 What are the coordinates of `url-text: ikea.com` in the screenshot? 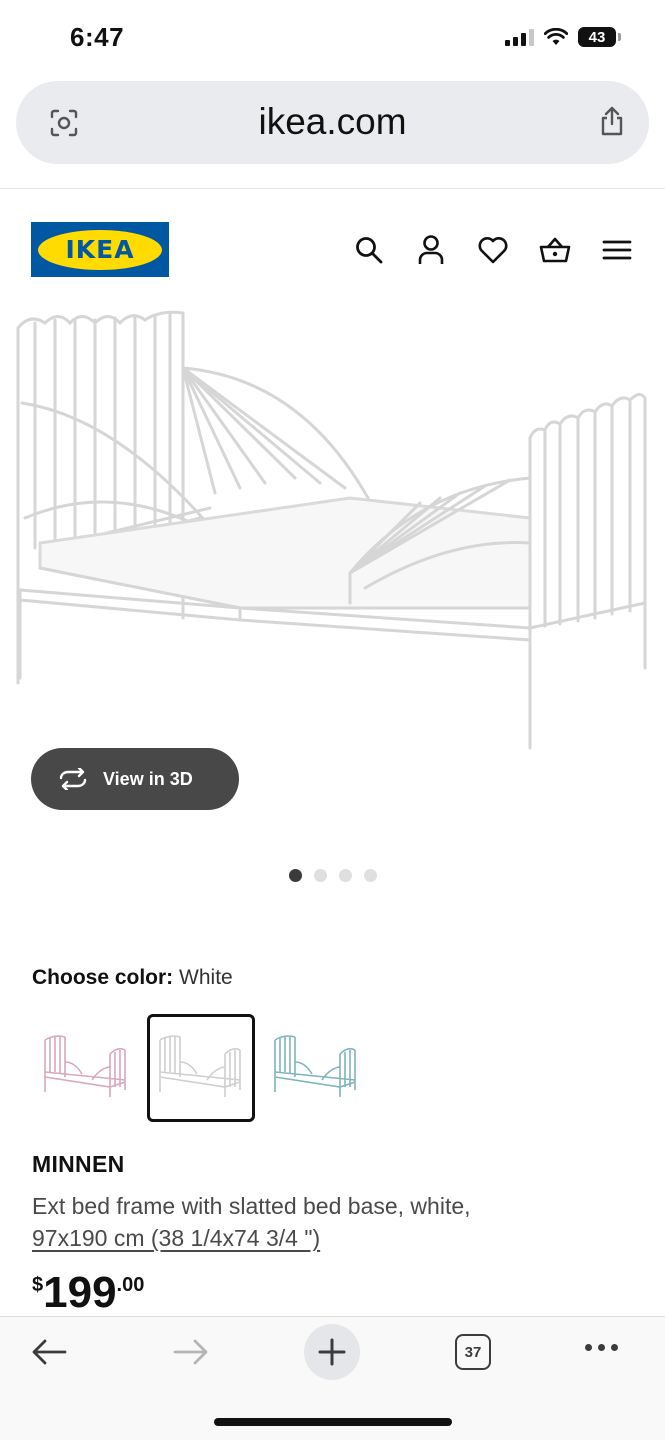 It's located at (332, 122).